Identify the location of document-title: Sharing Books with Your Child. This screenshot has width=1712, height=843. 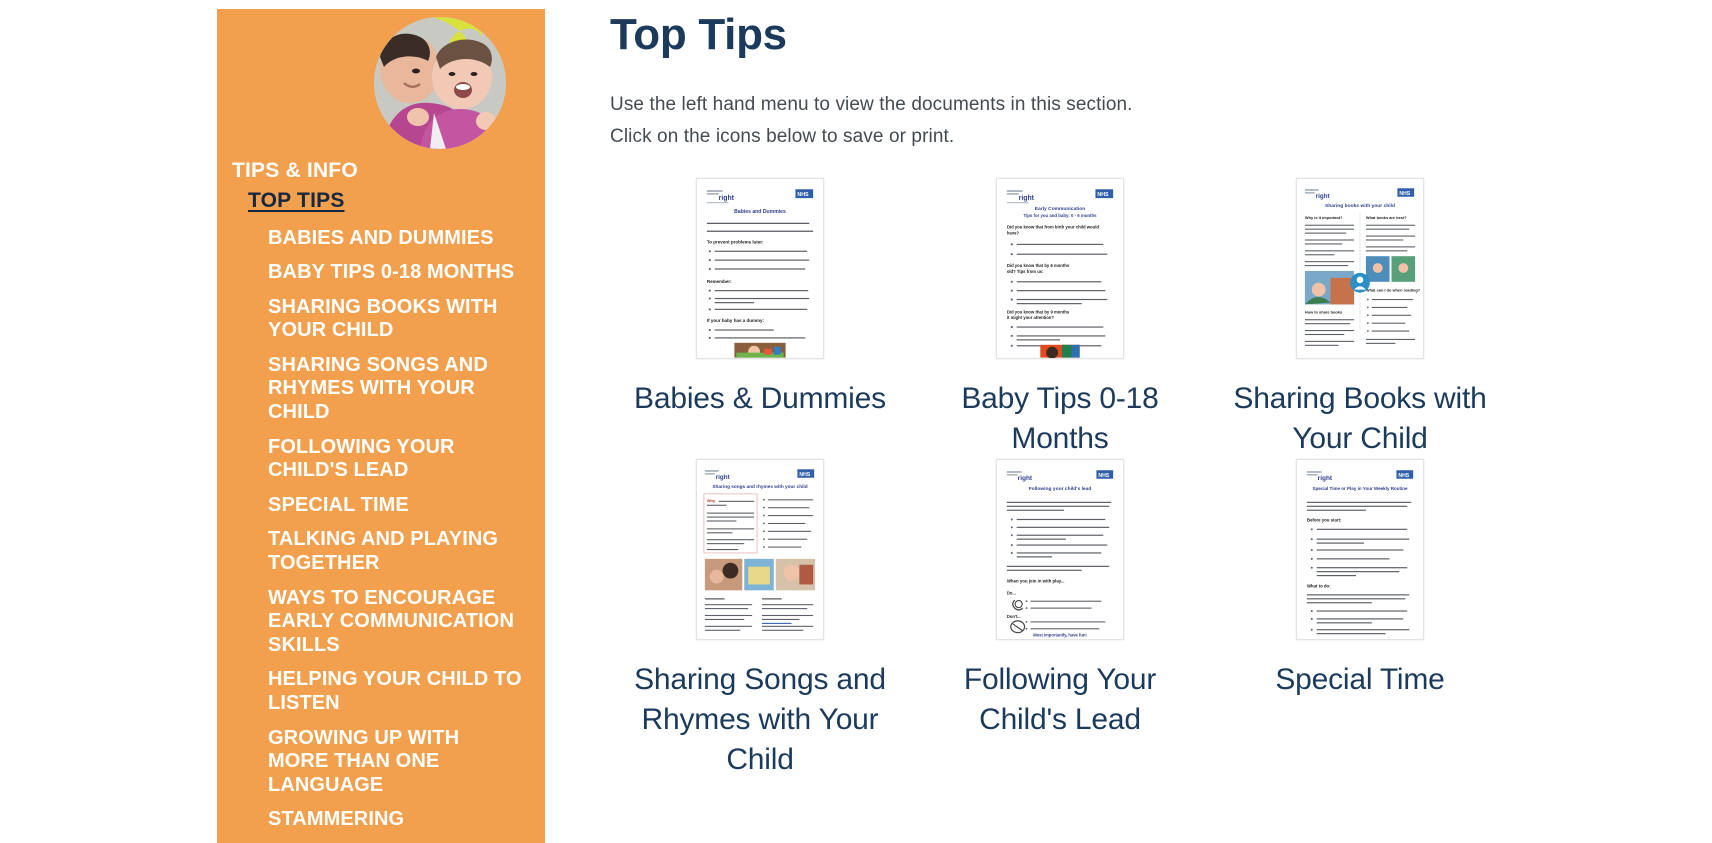
(1360, 418).